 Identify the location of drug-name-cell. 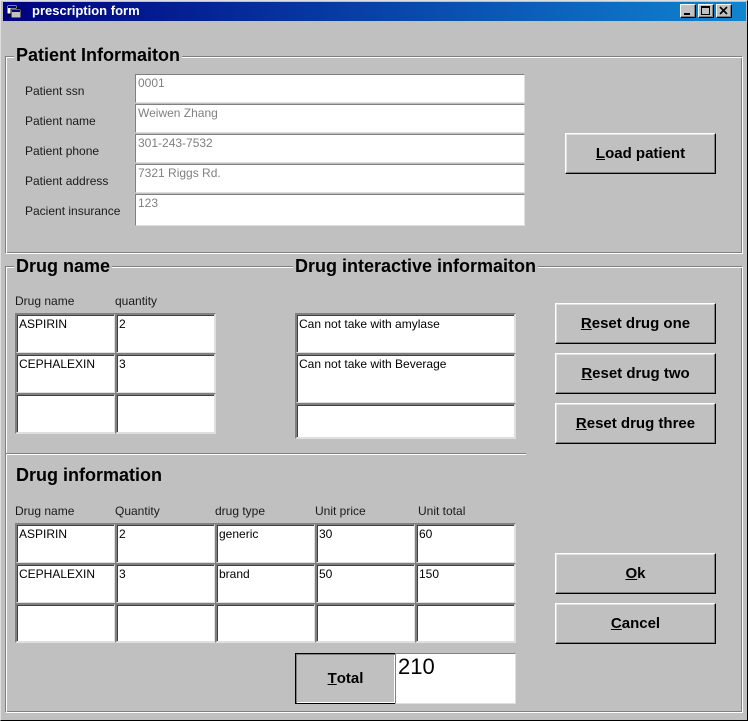
(65, 413).